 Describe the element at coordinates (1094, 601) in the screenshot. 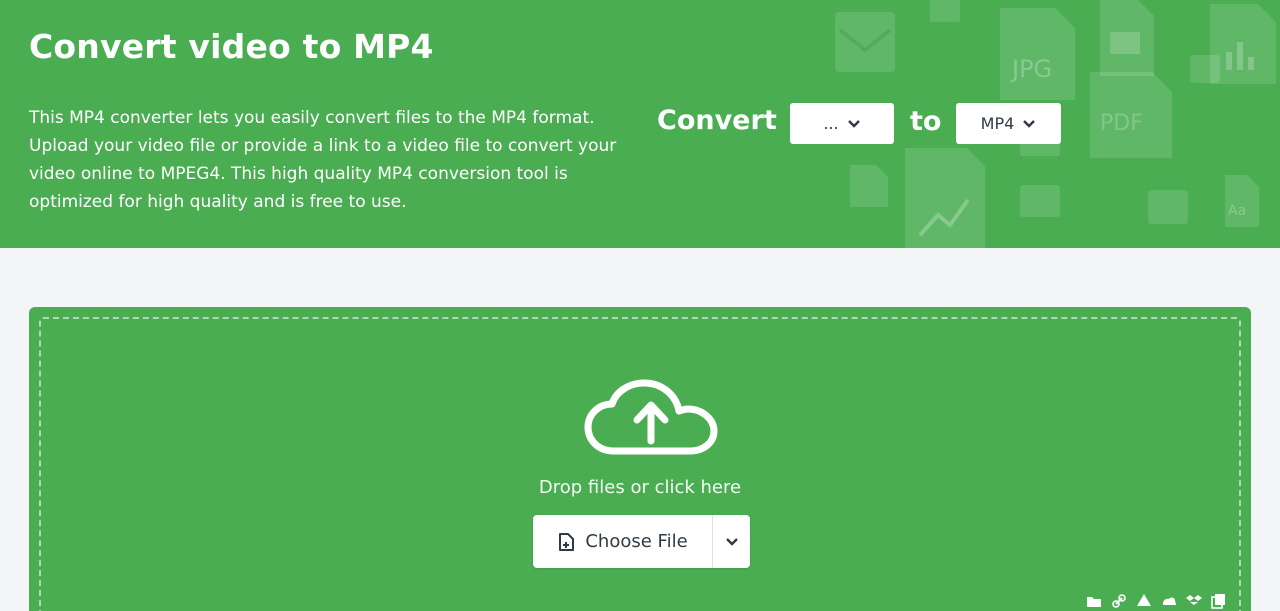

I see `folder-icon` at that location.